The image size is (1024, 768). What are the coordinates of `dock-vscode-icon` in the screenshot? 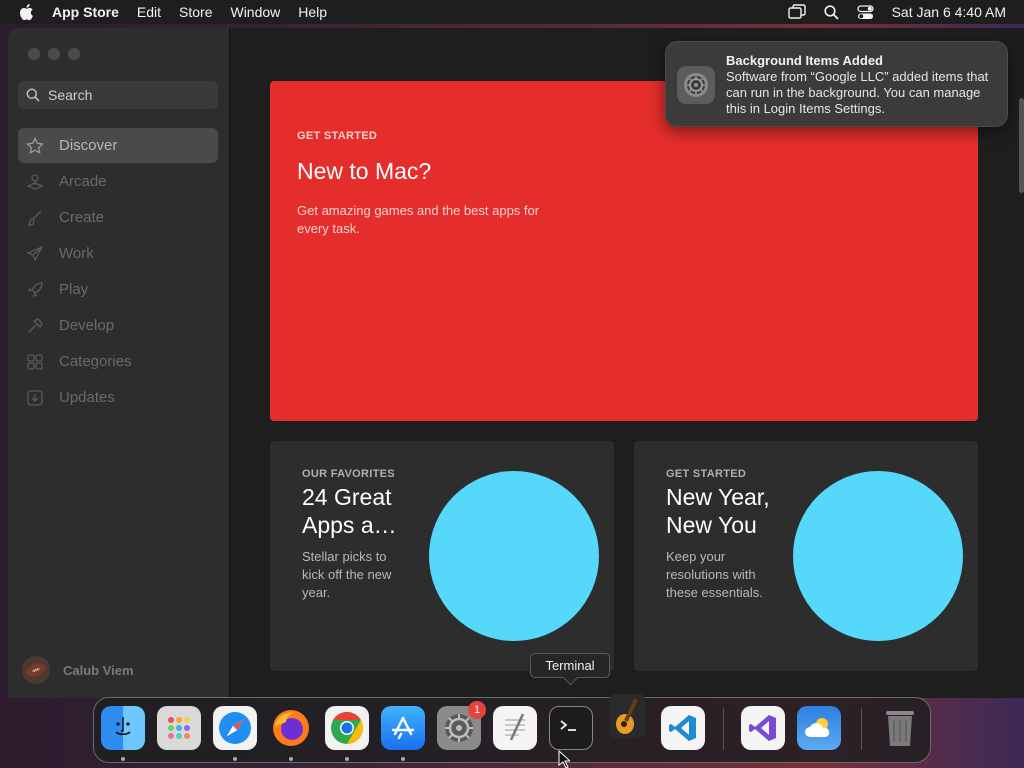 It's located at (683, 728).